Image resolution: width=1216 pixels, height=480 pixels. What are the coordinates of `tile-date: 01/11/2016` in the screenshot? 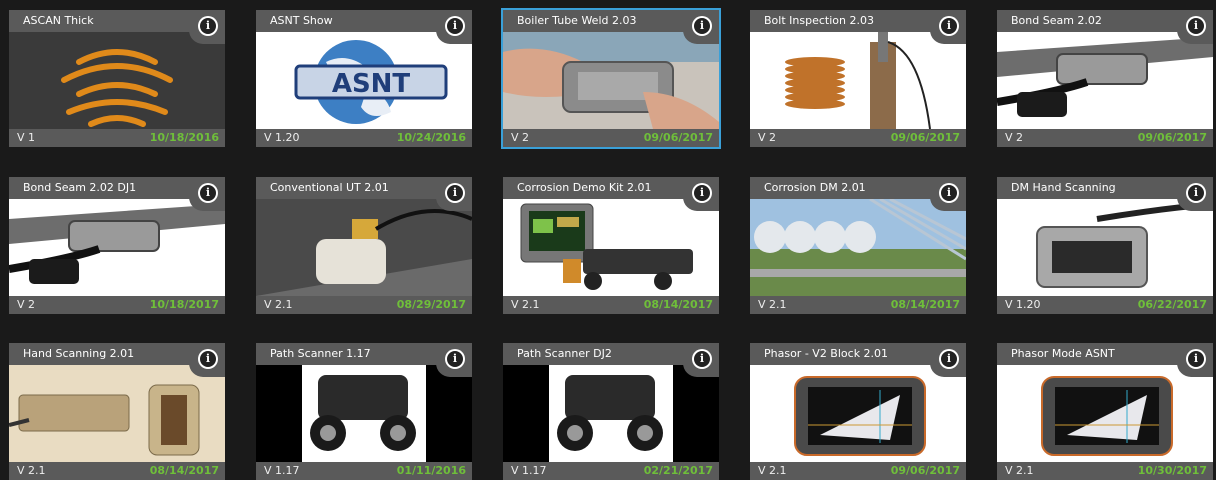 It's located at (431, 470).